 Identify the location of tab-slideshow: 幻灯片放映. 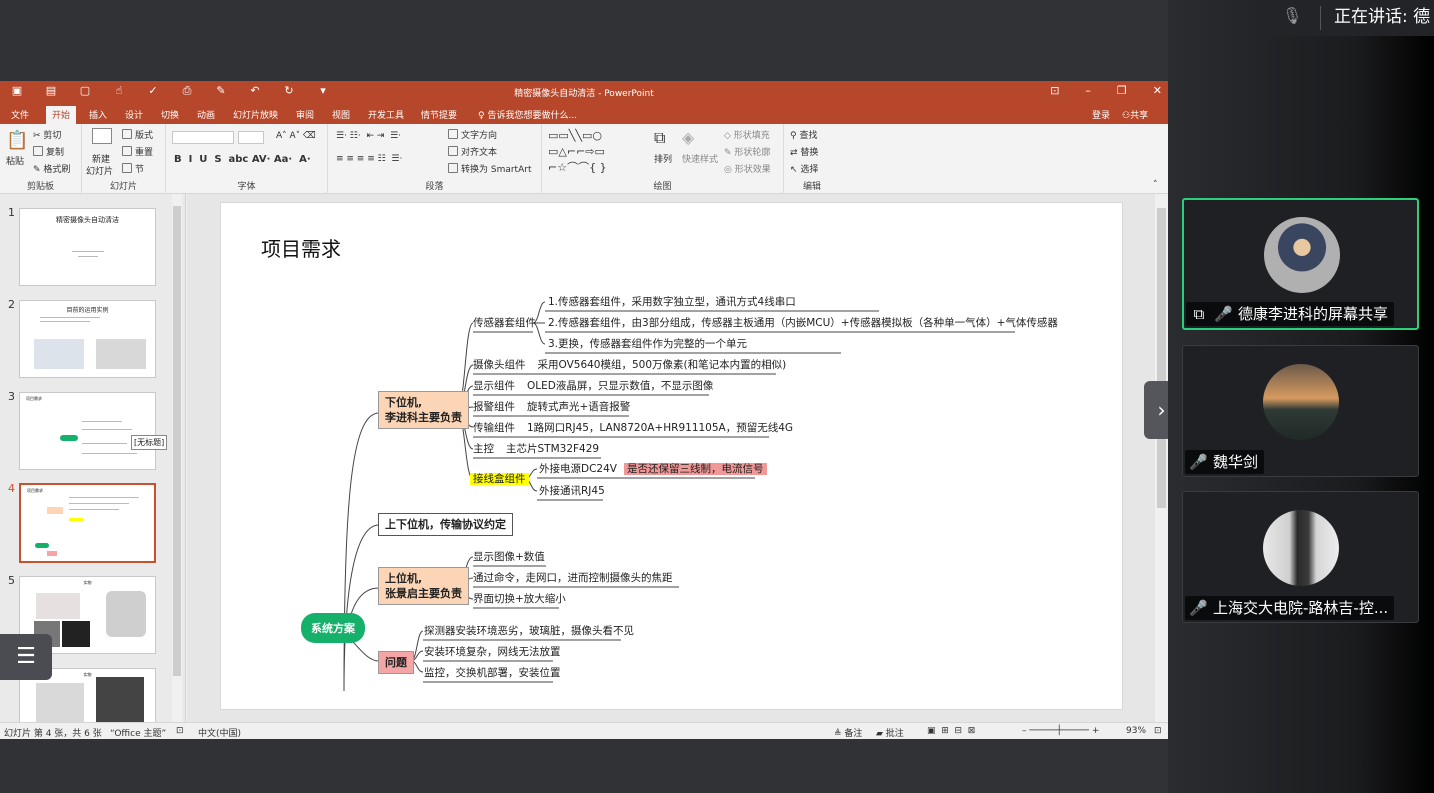
(255, 114).